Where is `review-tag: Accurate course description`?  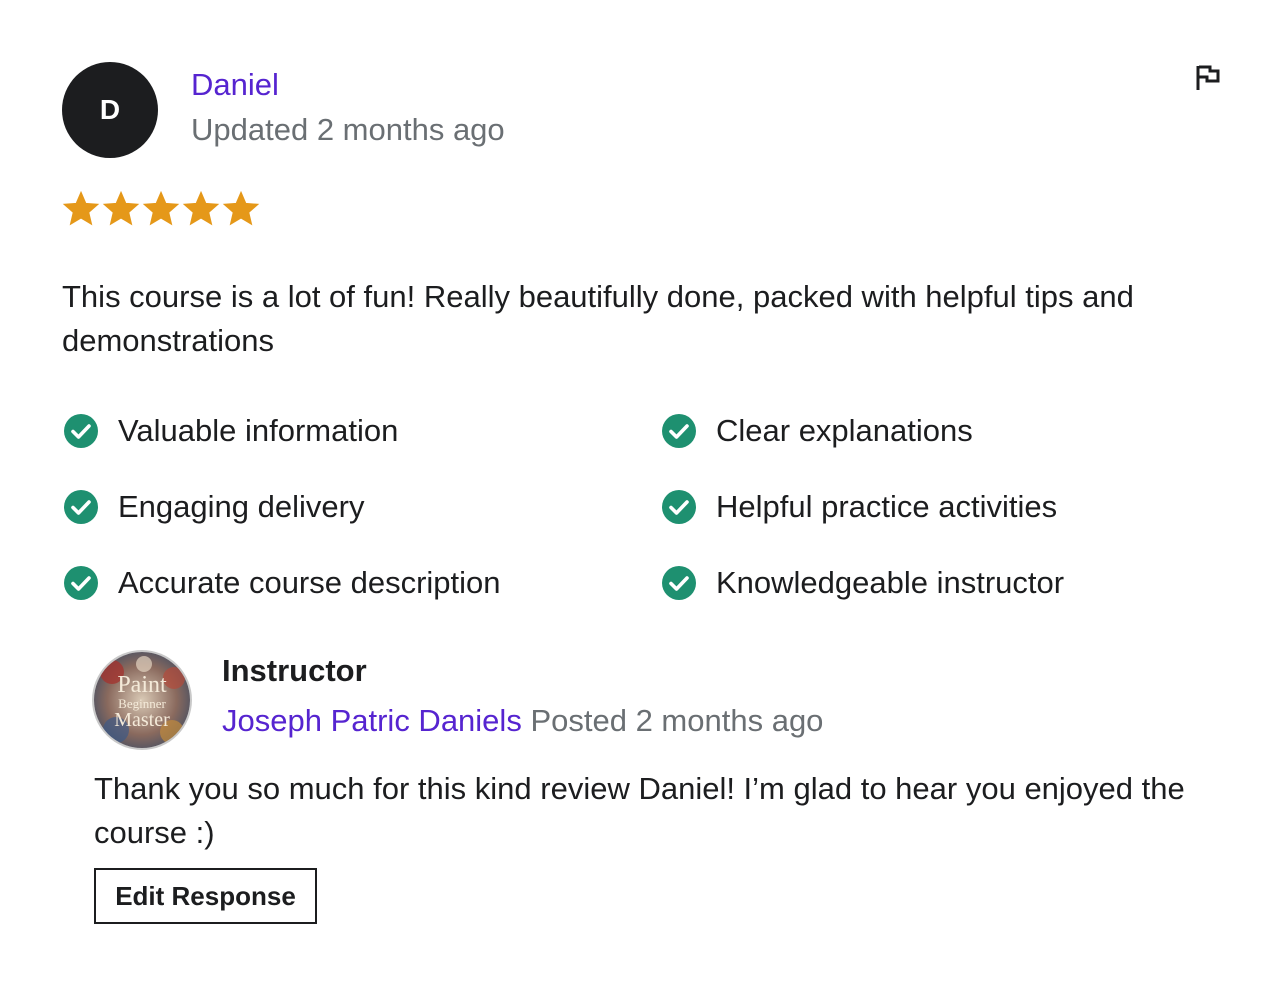
review-tag: Accurate course description is located at coordinates (361, 583).